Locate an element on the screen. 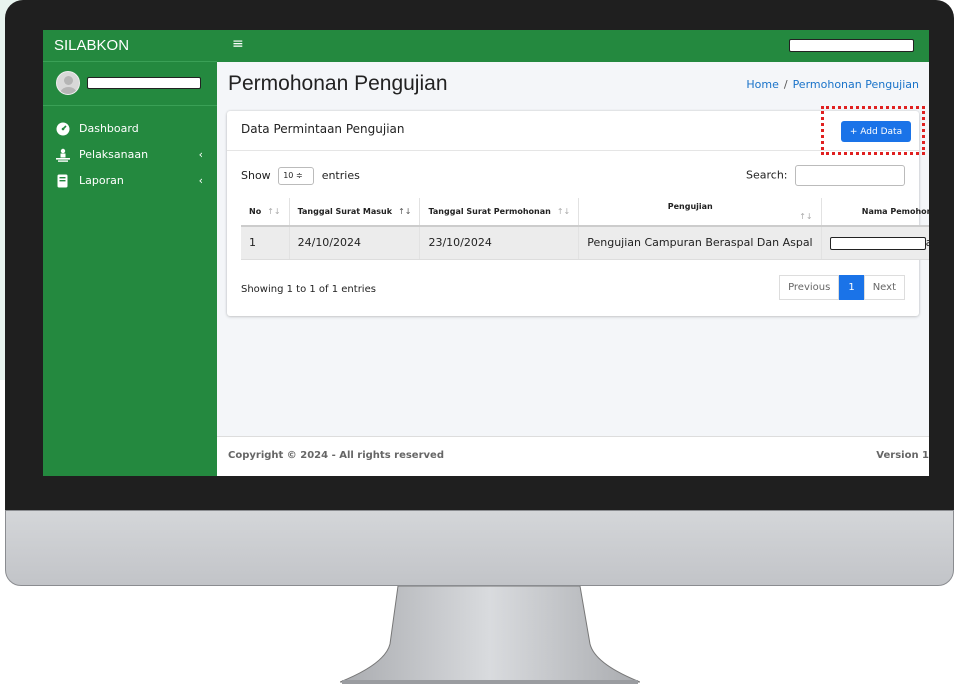 The image size is (954, 685). pagination-next: Next is located at coordinates (884, 287).